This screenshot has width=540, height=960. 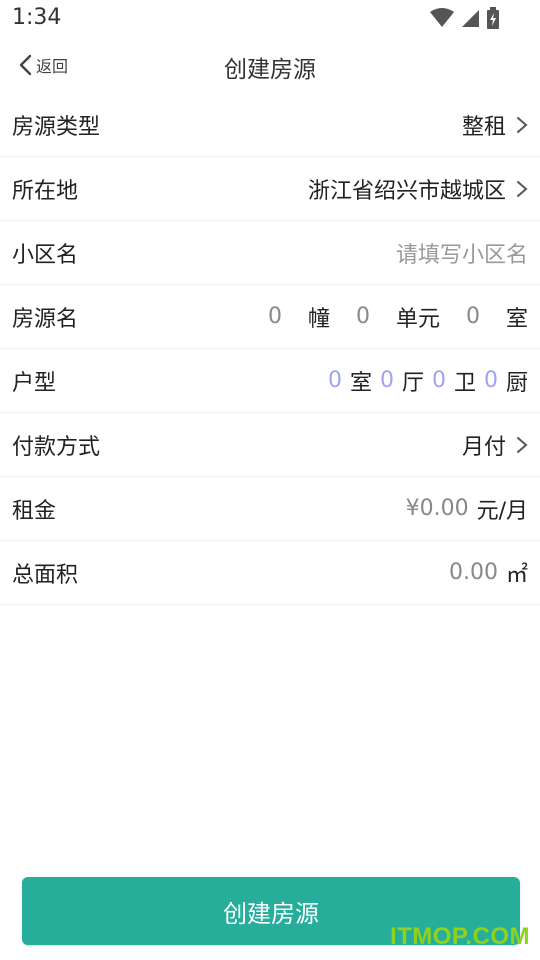 I want to click on layout-hall-input: 0, so click(x=387, y=380).